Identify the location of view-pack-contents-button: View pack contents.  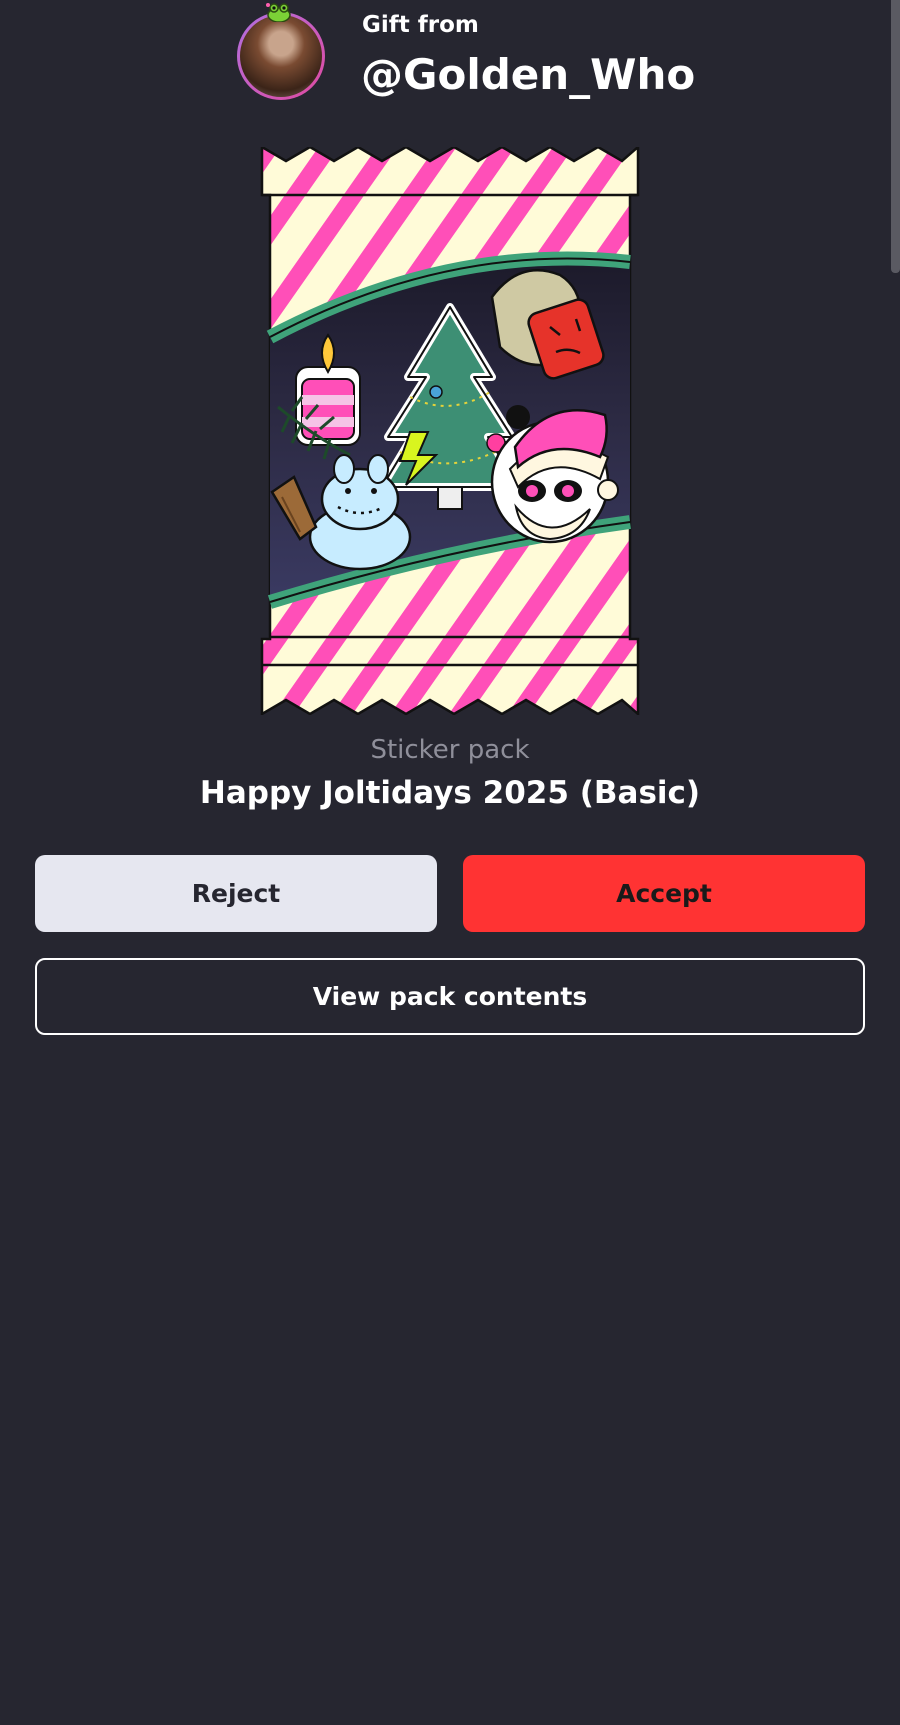
(450, 996).